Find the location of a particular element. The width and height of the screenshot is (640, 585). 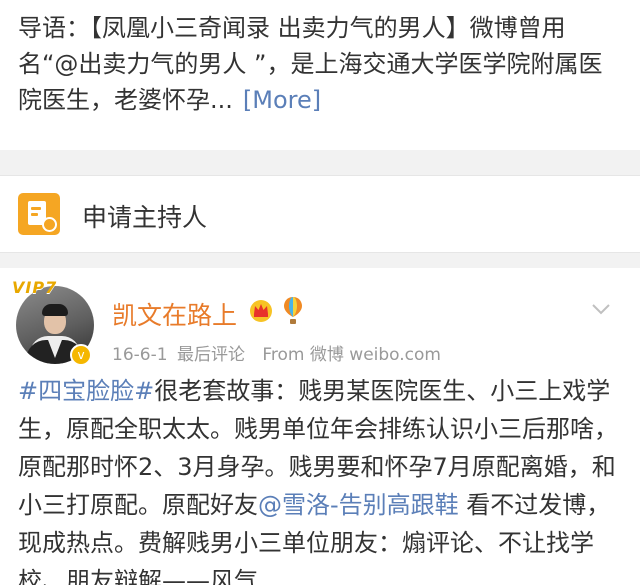

apply-host-icon is located at coordinates (39, 214).